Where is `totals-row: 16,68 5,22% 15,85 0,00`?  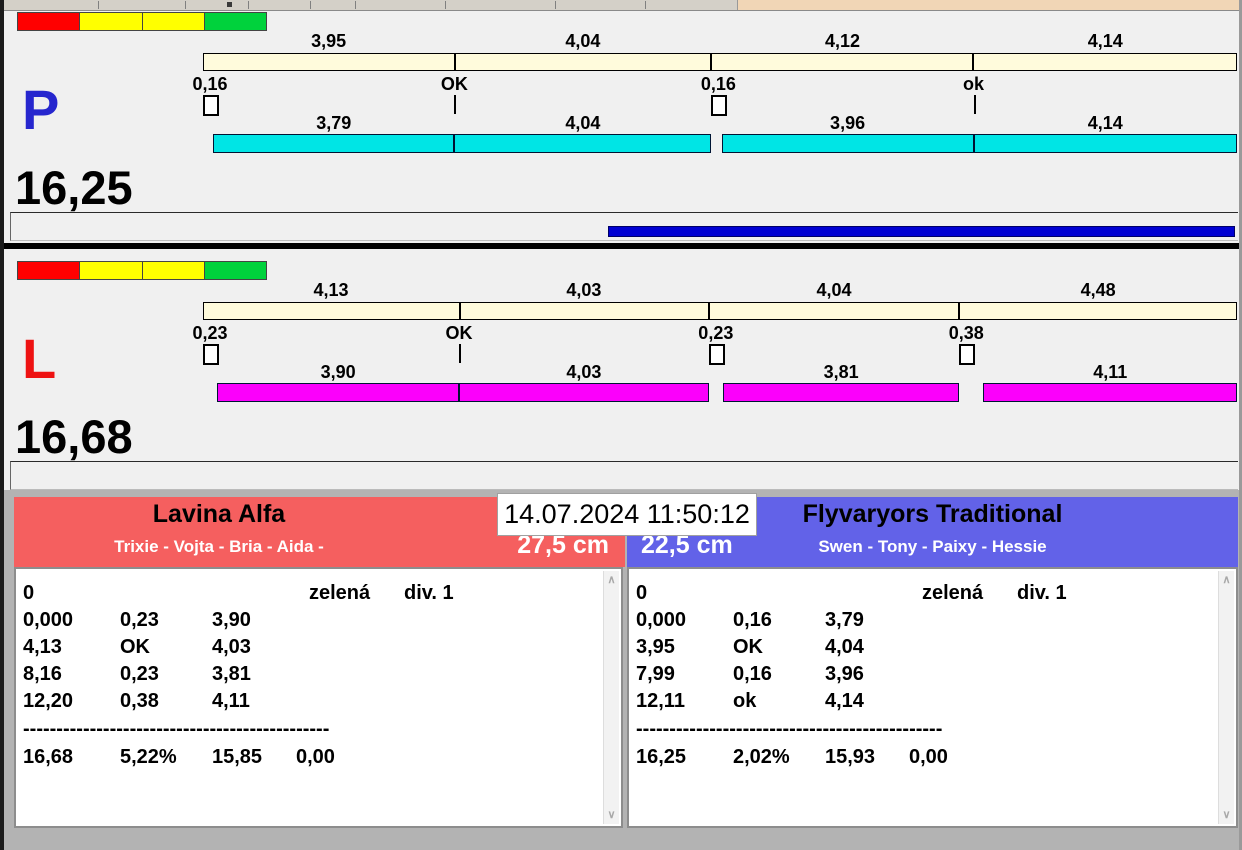
totals-row: 16,68 5,22% 15,85 0,00 is located at coordinates (308, 759).